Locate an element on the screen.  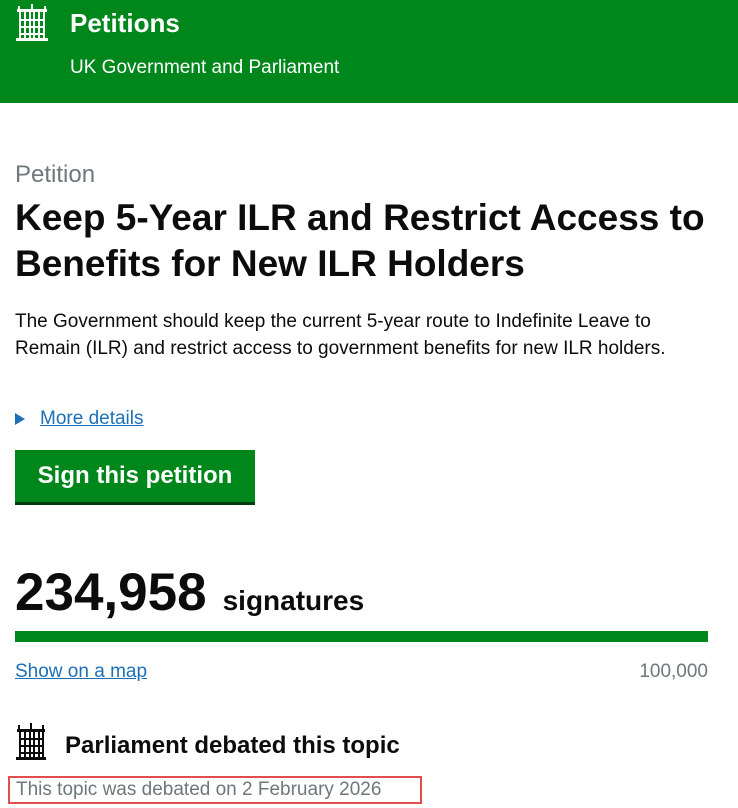
signature-count-label: signatures is located at coordinates (293, 600).